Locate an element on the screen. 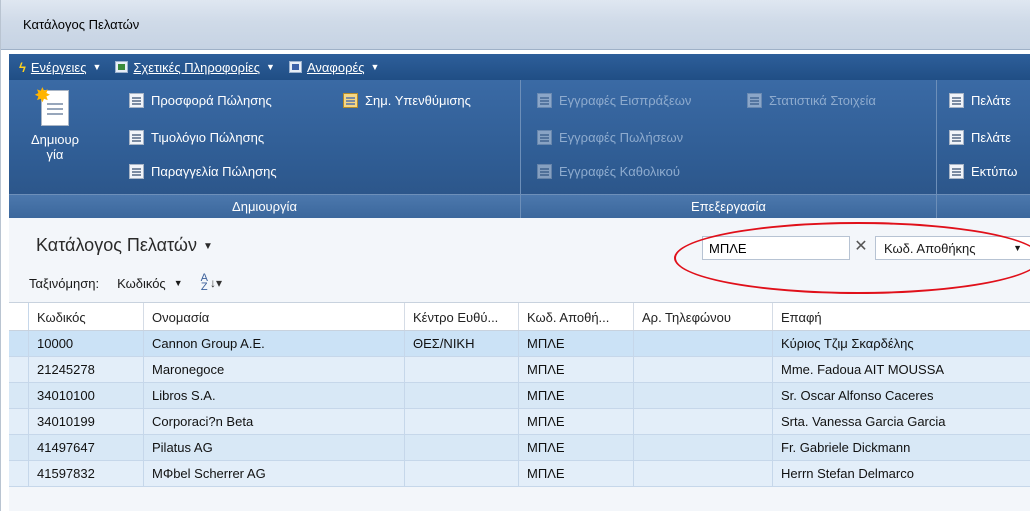 The height and width of the screenshot is (511, 1030). customer-report-button-2: Πελάτε is located at coordinates (980, 137).